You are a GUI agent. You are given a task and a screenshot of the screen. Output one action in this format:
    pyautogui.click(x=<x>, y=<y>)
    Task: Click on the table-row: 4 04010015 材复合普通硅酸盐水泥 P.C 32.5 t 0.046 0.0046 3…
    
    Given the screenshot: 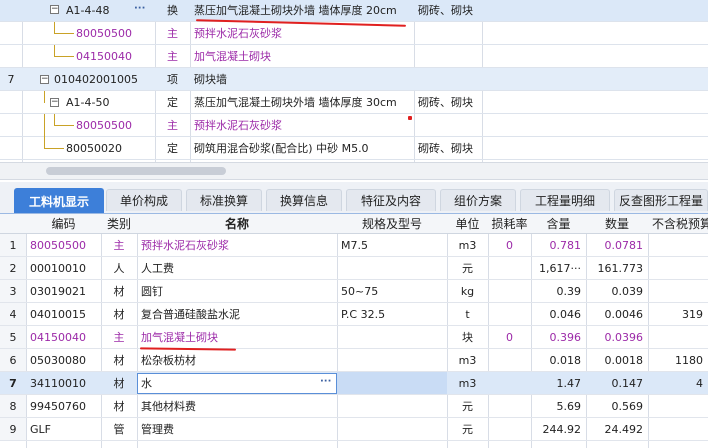 What is the action you would take?
    pyautogui.click(x=354, y=314)
    